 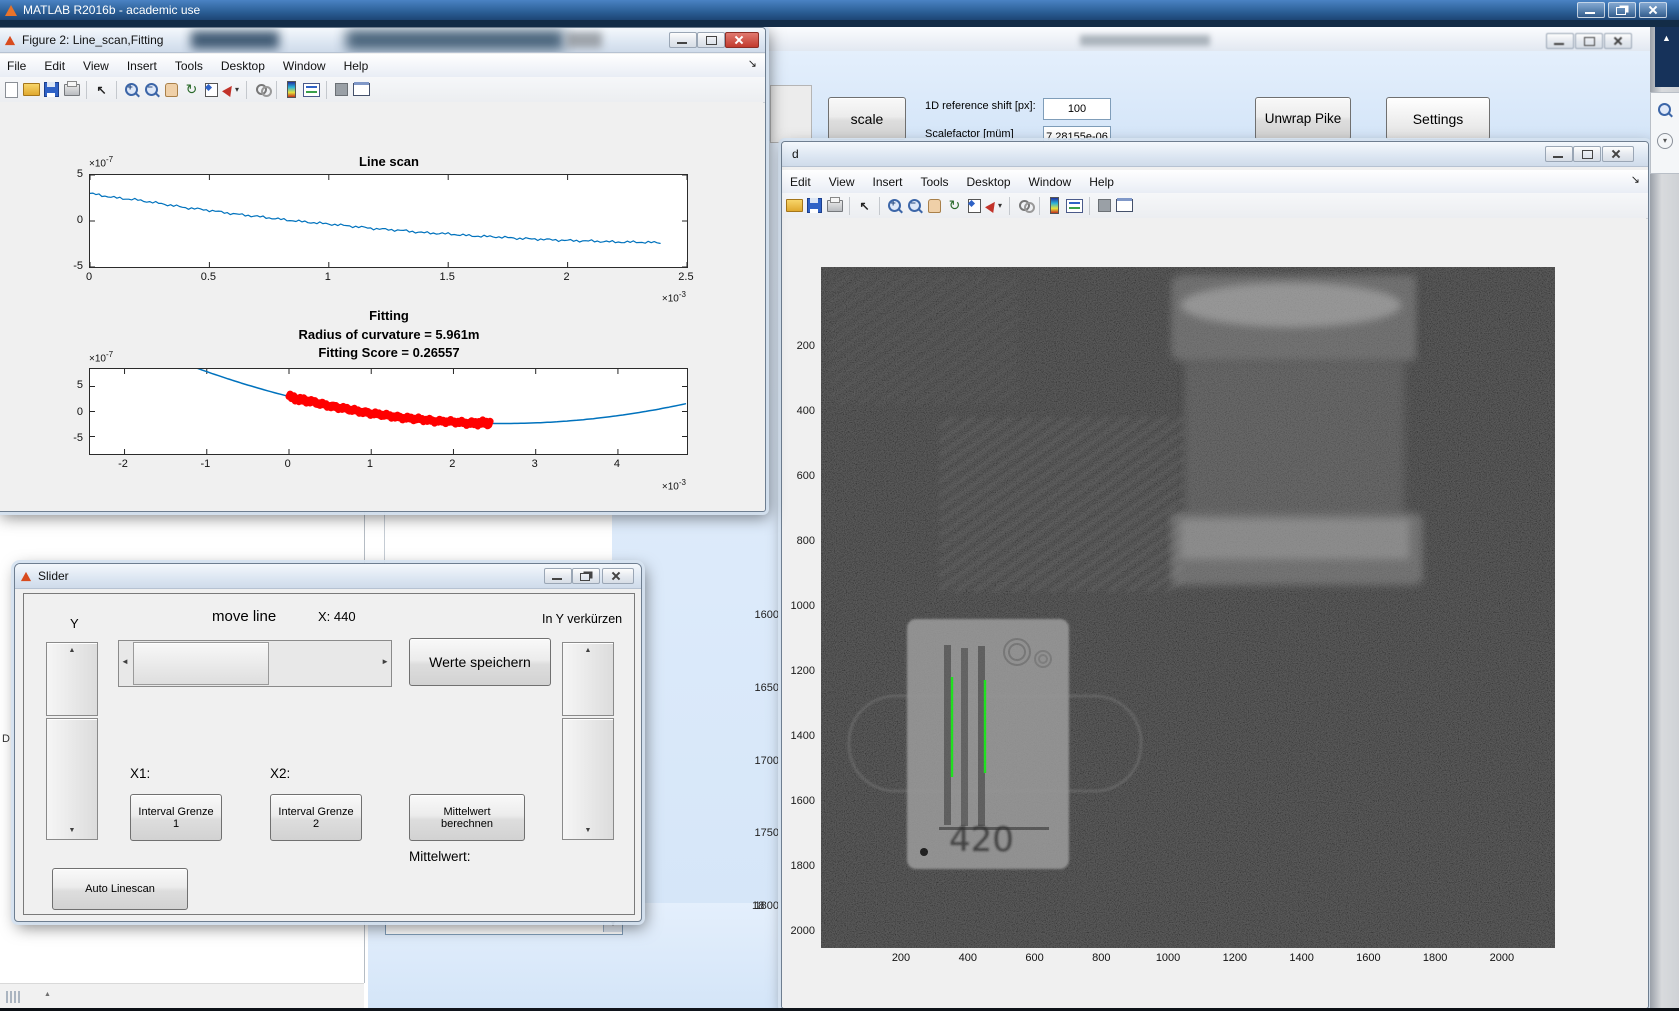 What do you see at coordinates (467, 817) in the screenshot?
I see `mittelwert-berechnen-button: Mittelwert berechnen` at bounding box center [467, 817].